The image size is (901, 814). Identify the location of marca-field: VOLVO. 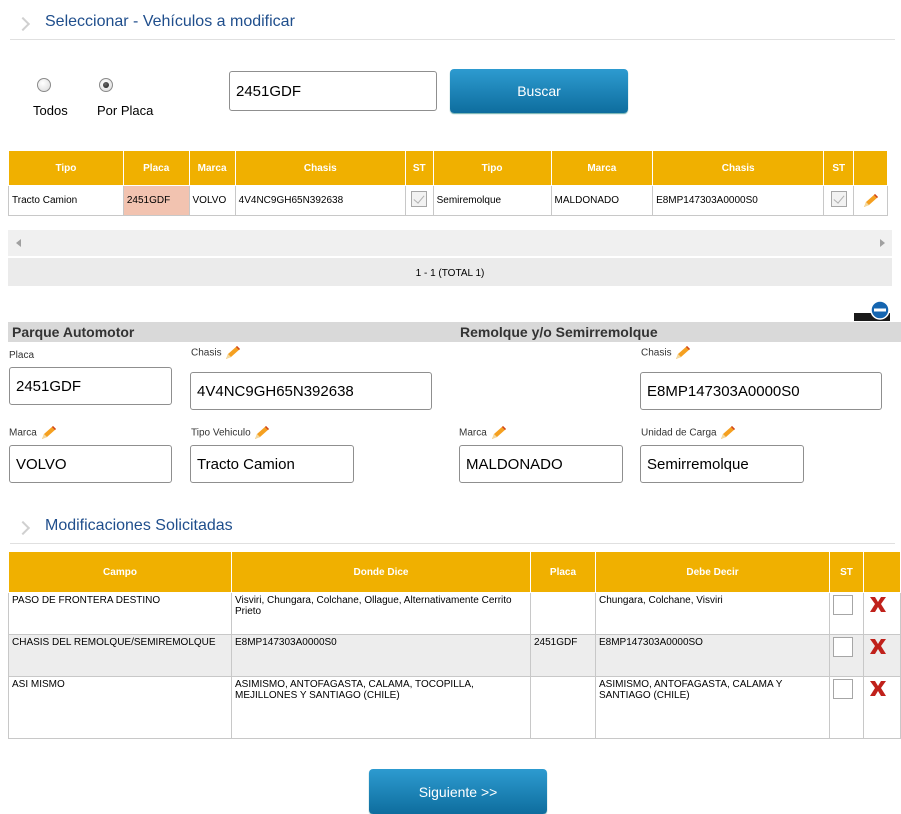
(90, 464).